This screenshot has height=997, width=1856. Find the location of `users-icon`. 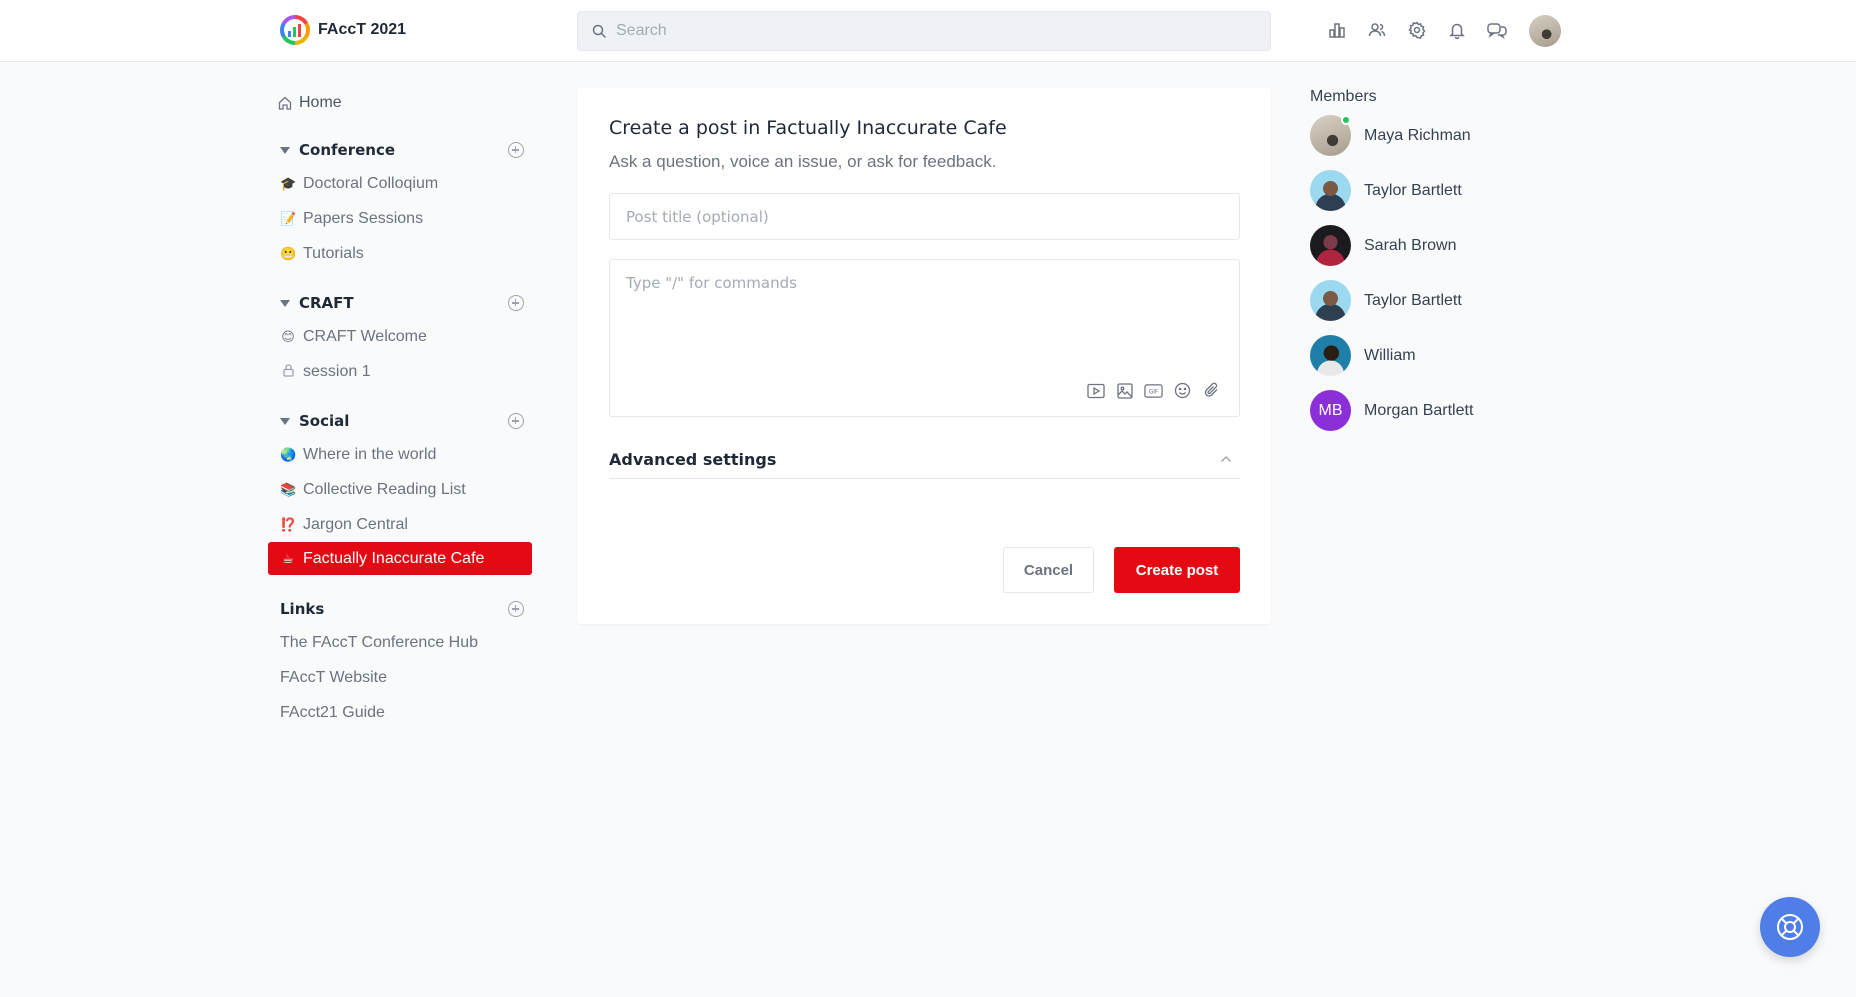

users-icon is located at coordinates (1377, 30).